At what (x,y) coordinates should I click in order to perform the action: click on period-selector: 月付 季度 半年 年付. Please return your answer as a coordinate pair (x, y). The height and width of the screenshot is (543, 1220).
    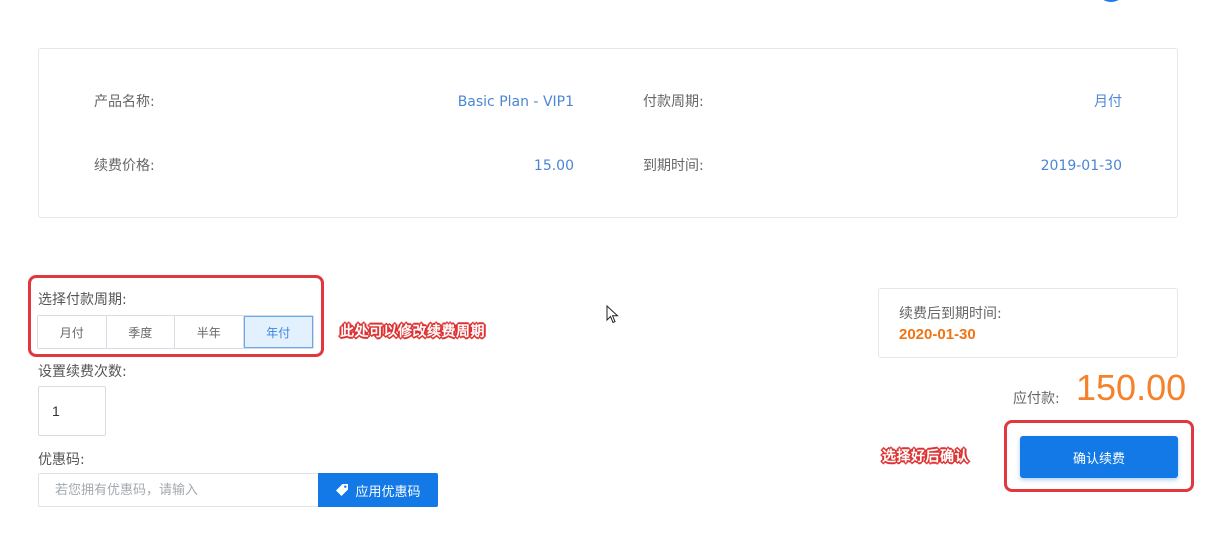
    Looking at the image, I should click on (175, 332).